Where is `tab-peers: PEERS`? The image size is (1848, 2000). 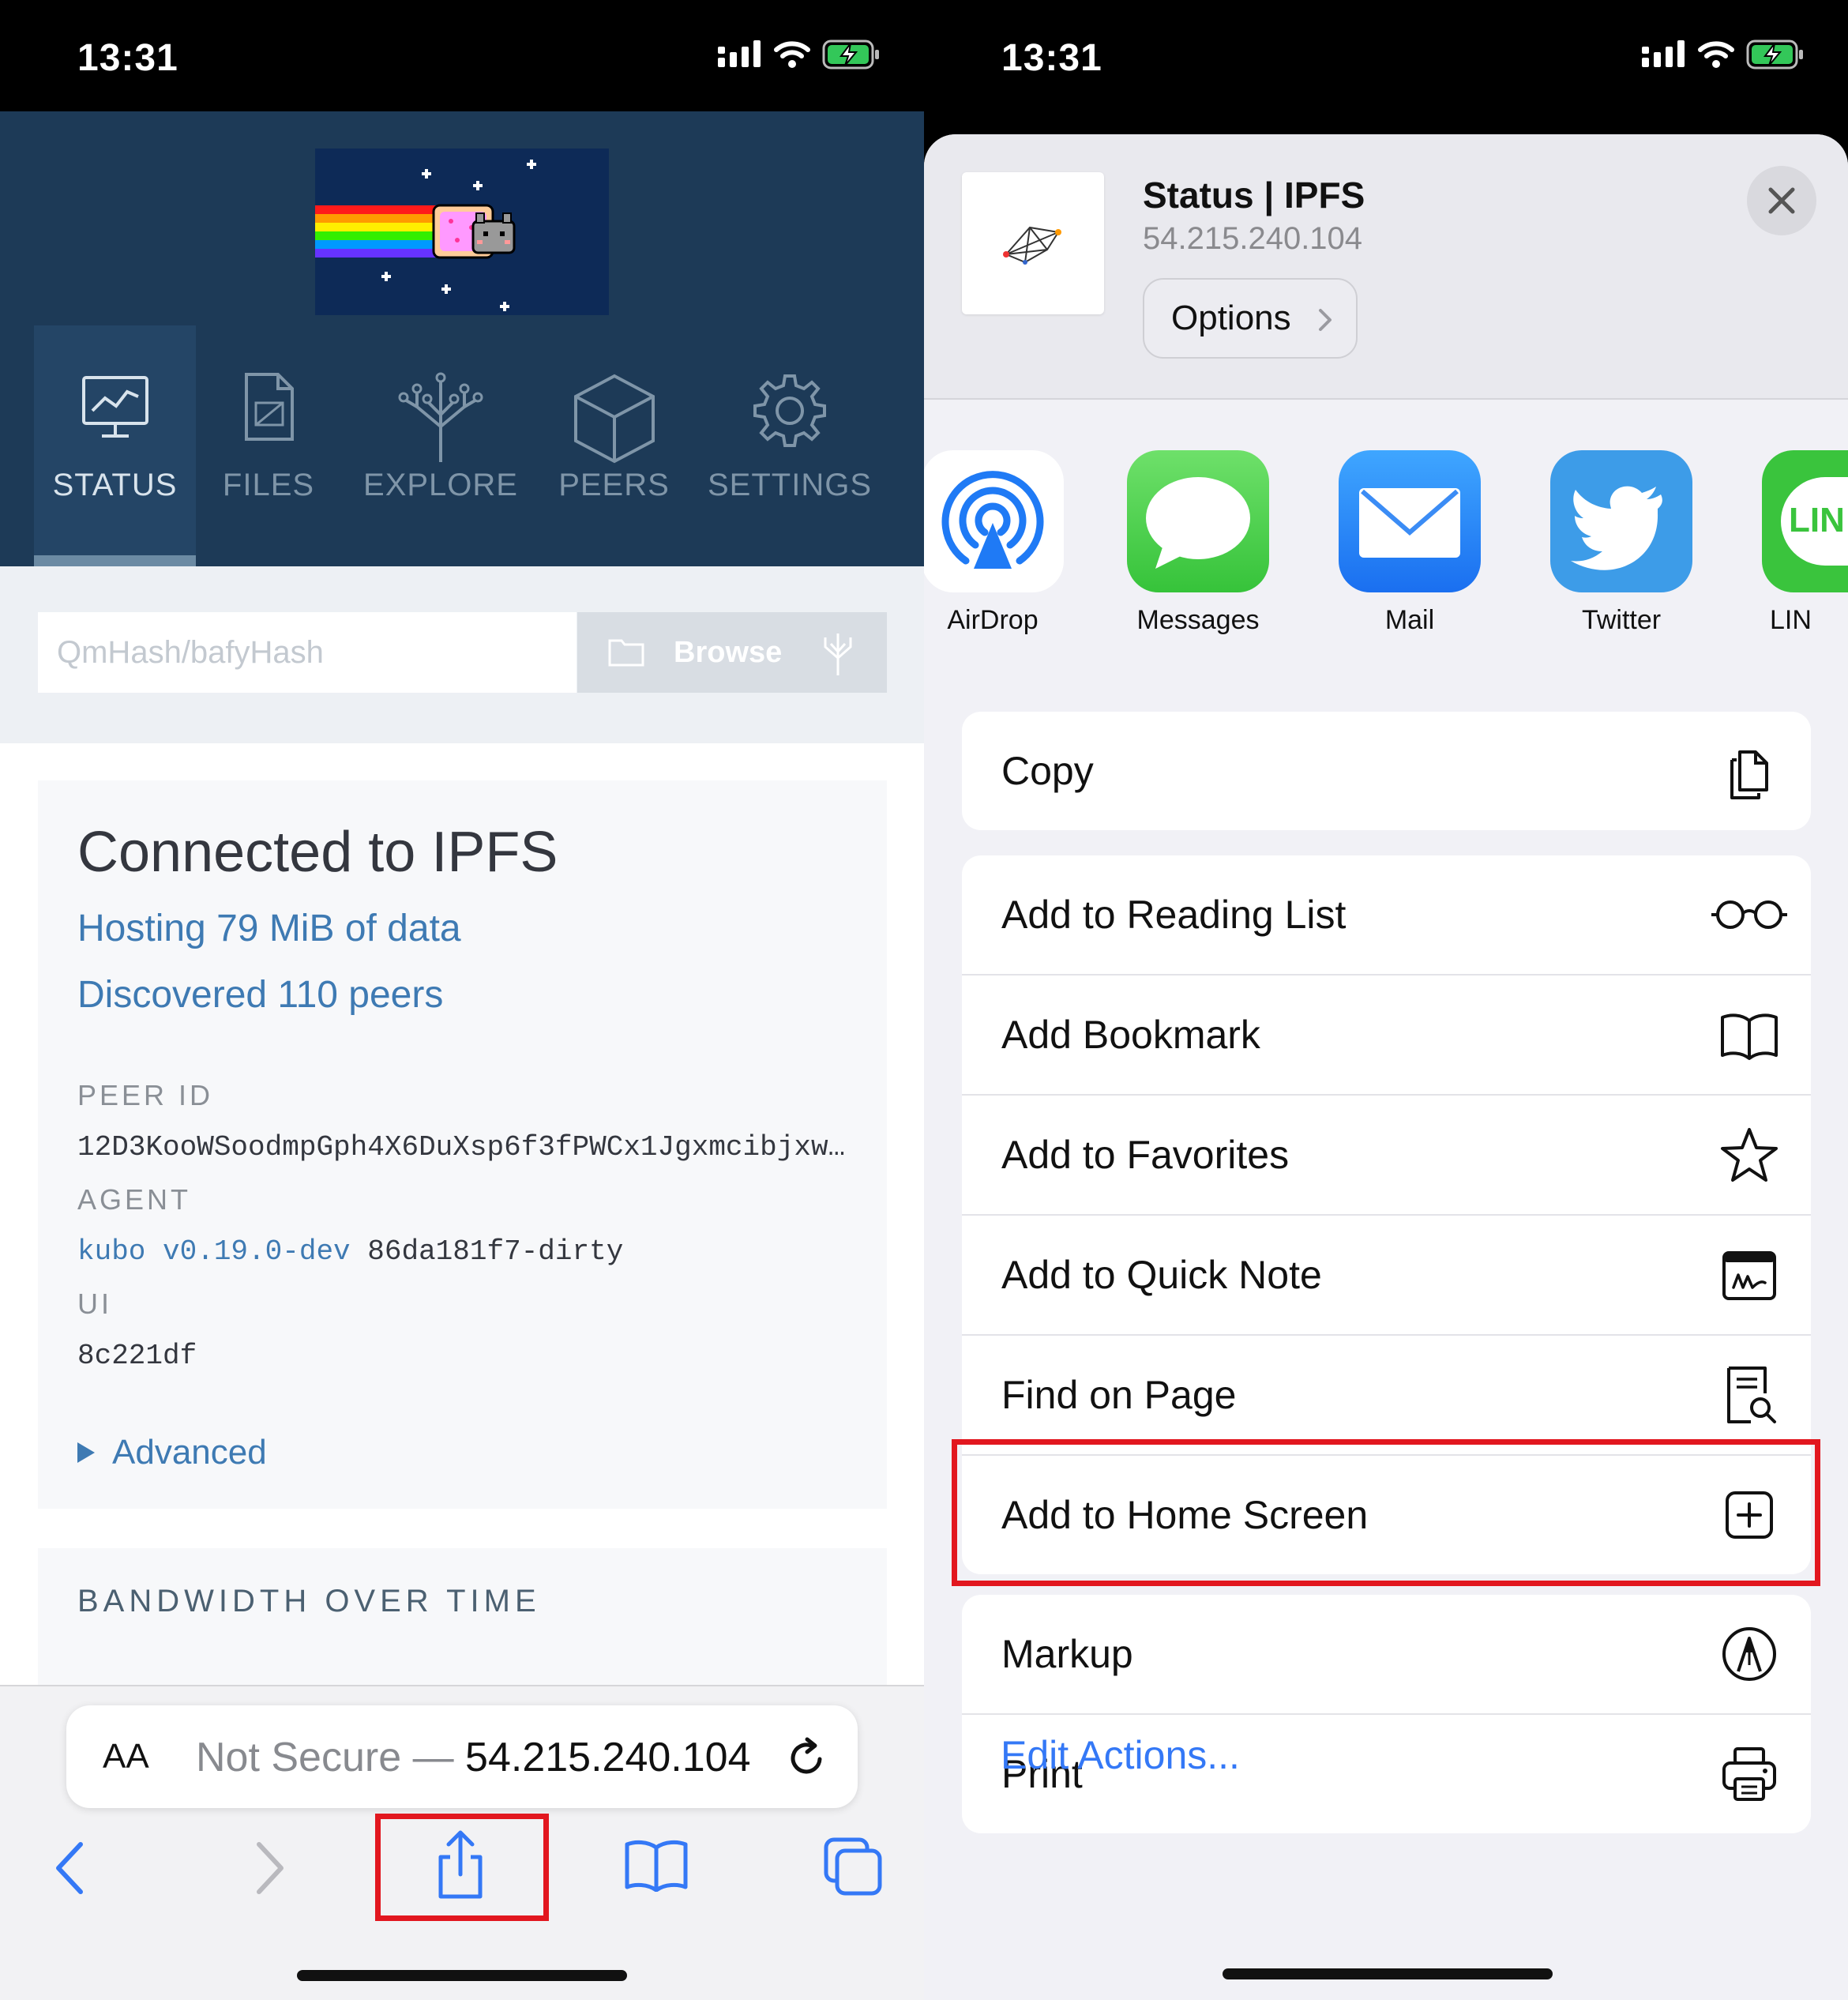 tab-peers: PEERS is located at coordinates (614, 446).